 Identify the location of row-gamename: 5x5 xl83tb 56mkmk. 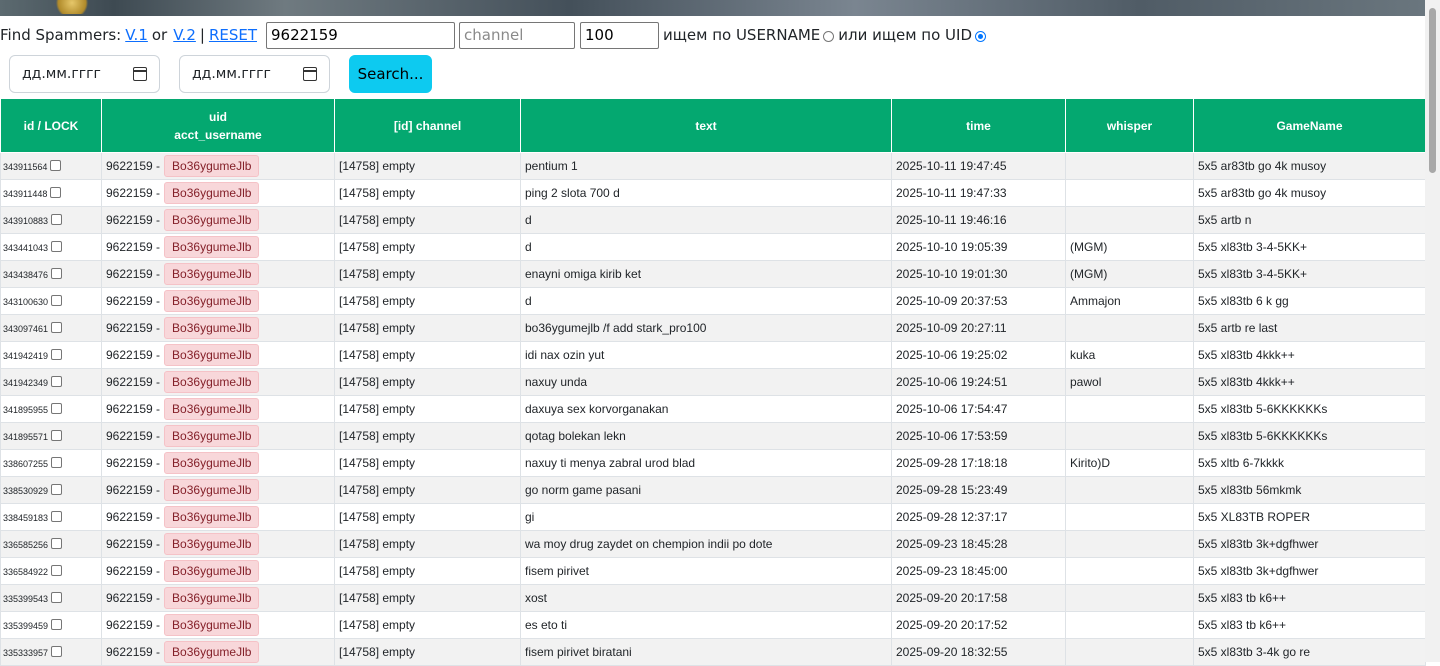
(1309, 490).